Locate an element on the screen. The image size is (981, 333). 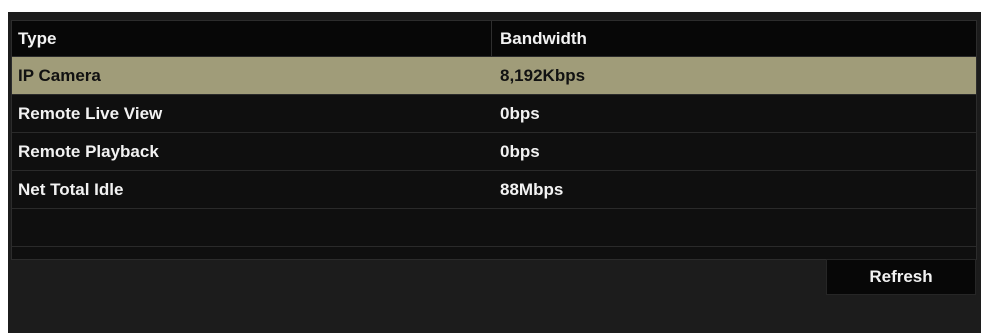
row-type-cell: Net Total Idle is located at coordinates (71, 189).